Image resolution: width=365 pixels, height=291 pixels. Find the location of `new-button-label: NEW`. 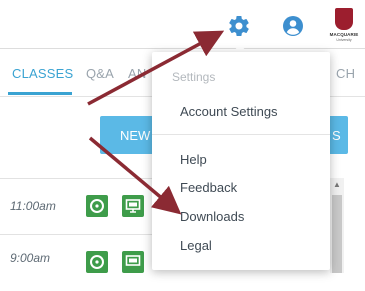

new-button-label: NEW is located at coordinates (135, 135).